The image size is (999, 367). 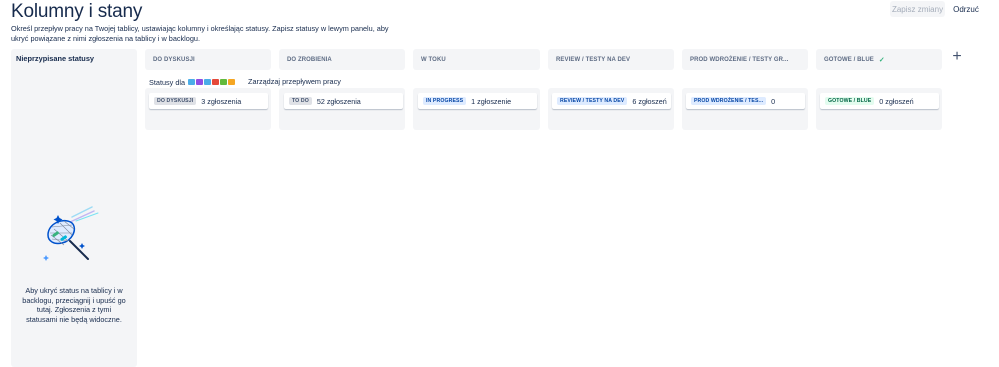 I want to click on bug-icon, so click(x=215, y=82).